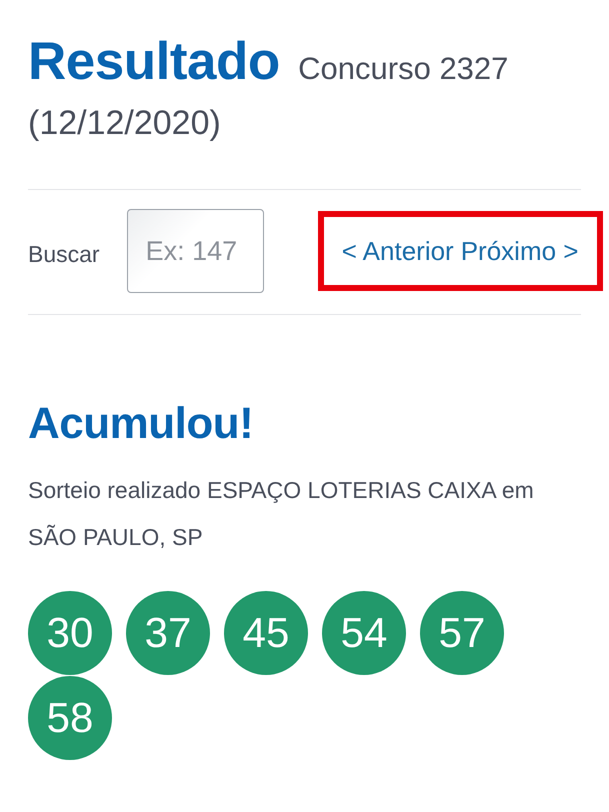 The height and width of the screenshot is (812, 609). Describe the element at coordinates (403, 68) in the screenshot. I see `contest-number: Concurso 2327` at that location.